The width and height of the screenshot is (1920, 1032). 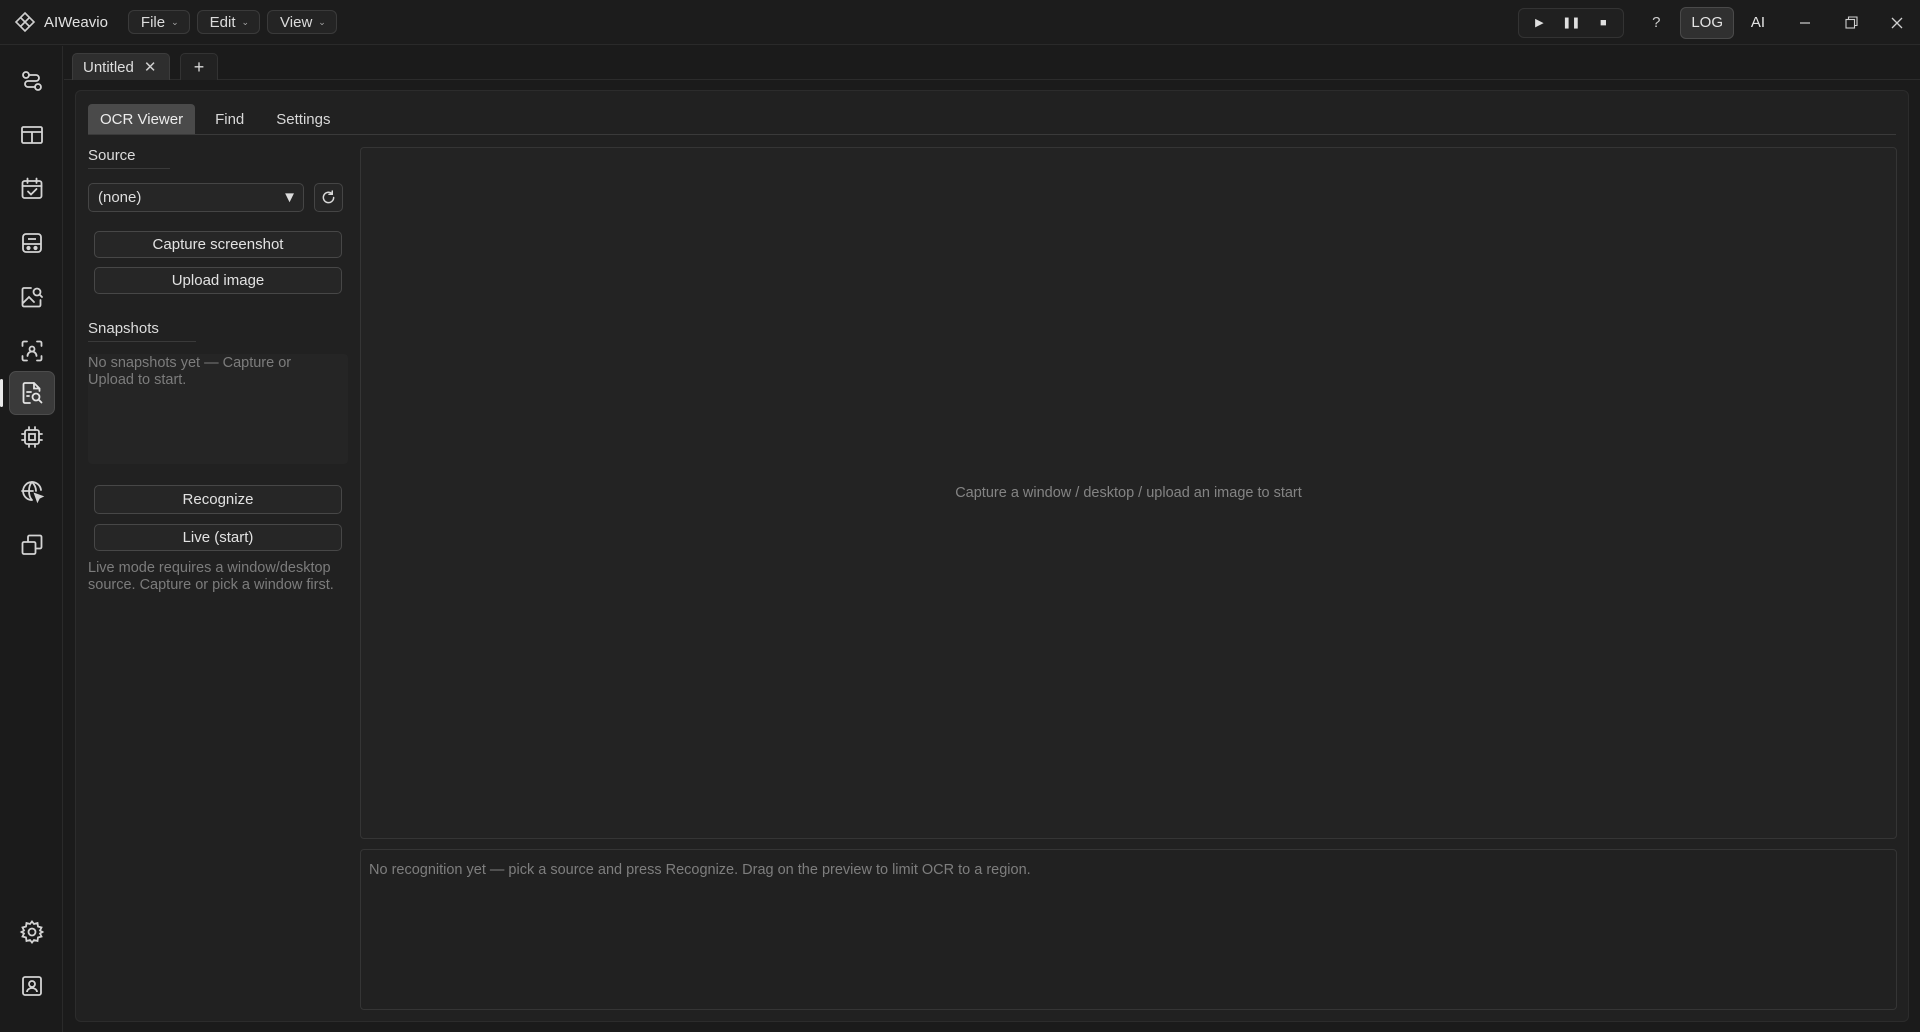 I want to click on menu-file: File ⌄, so click(x=158, y=22).